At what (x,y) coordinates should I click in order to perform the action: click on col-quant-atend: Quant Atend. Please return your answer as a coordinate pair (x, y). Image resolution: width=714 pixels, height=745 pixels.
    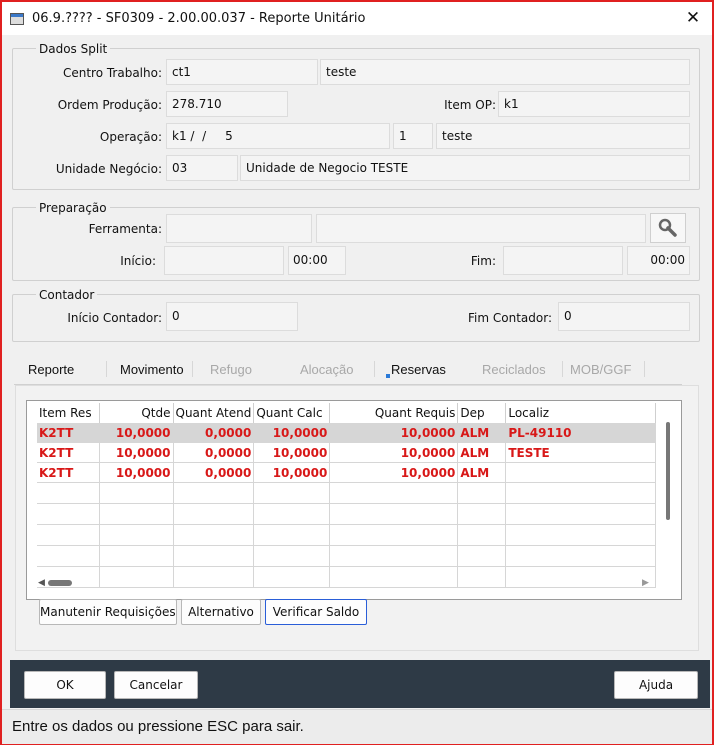
    Looking at the image, I should click on (214, 413).